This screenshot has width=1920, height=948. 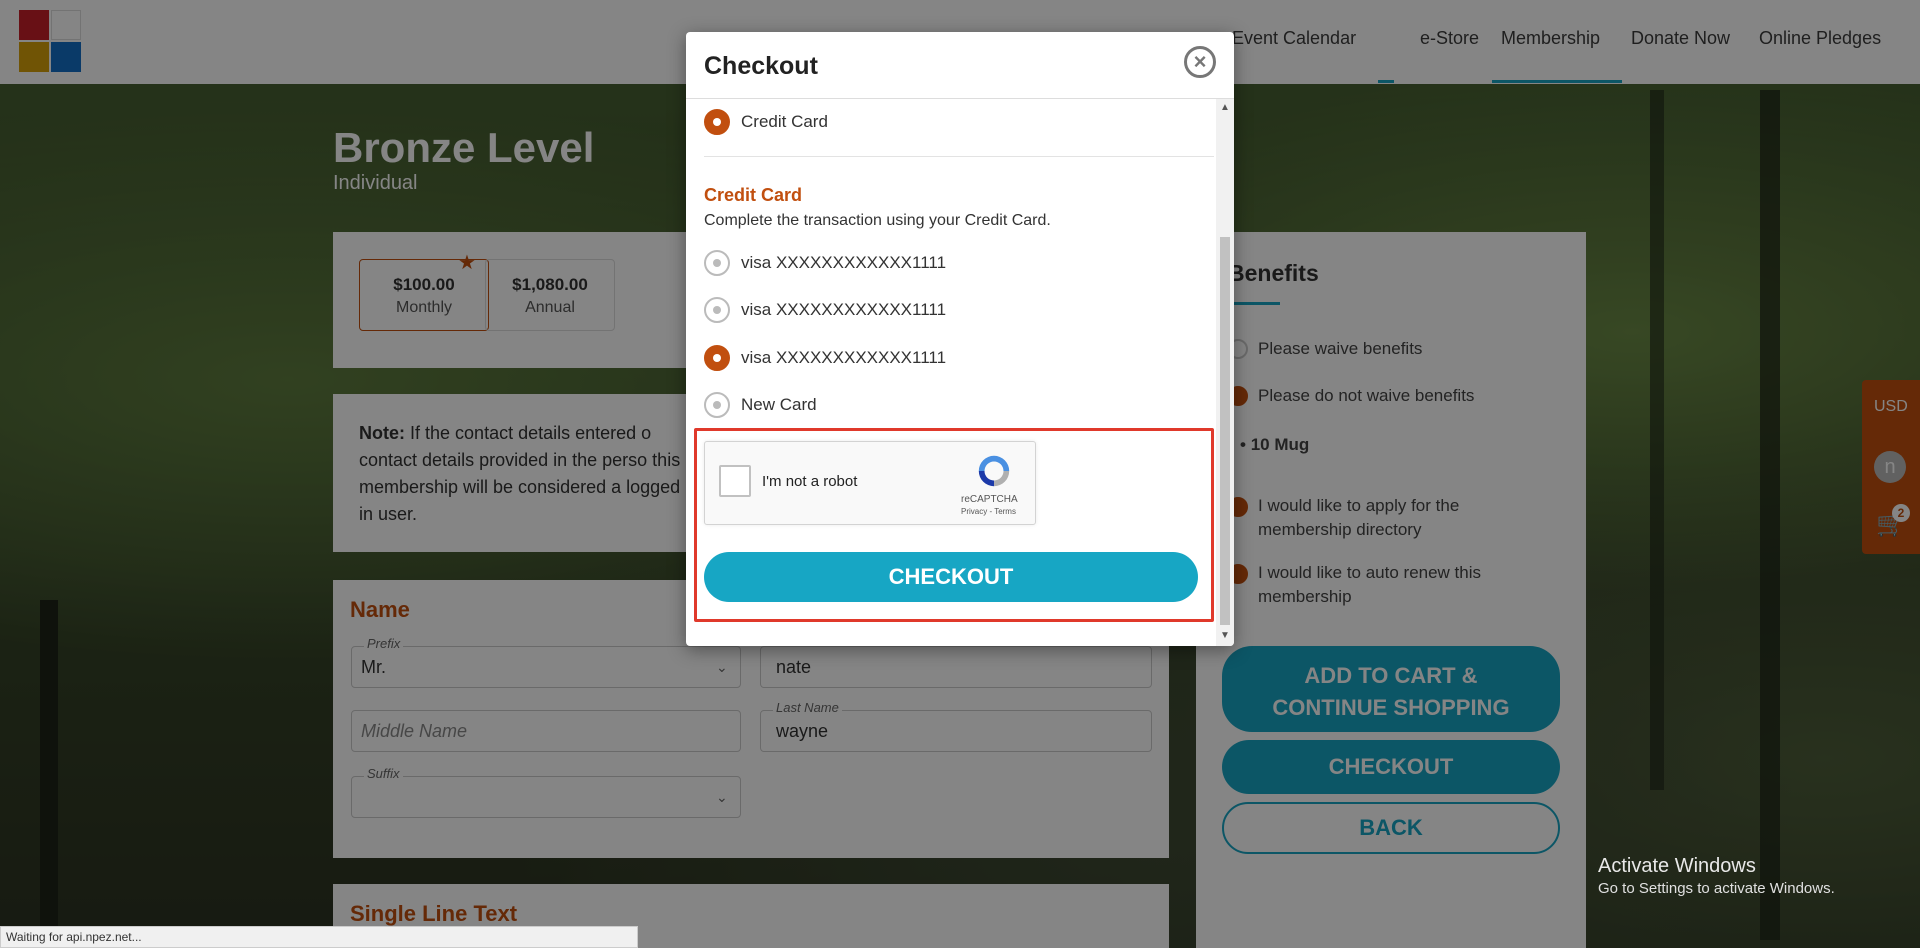 I want to click on payment-method-radio, so click(x=717, y=122).